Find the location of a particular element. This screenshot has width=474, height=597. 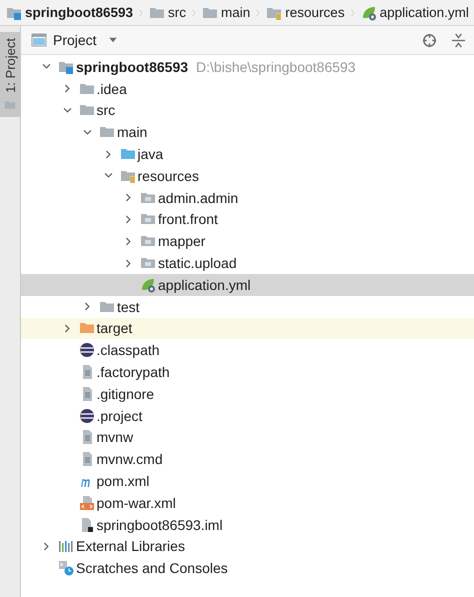

libraries-icon is located at coordinates (66, 546).